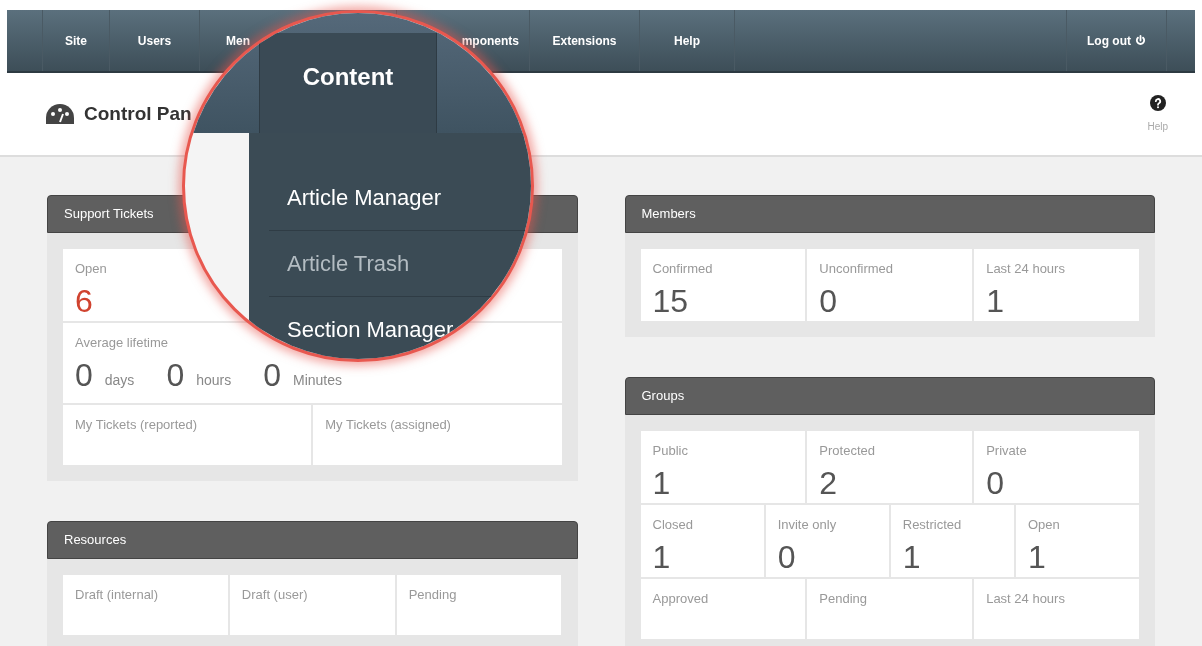 Image resolution: width=1202 pixels, height=646 pixels. What do you see at coordinates (663, 396) in the screenshot?
I see `panel-title: Groups` at bounding box center [663, 396].